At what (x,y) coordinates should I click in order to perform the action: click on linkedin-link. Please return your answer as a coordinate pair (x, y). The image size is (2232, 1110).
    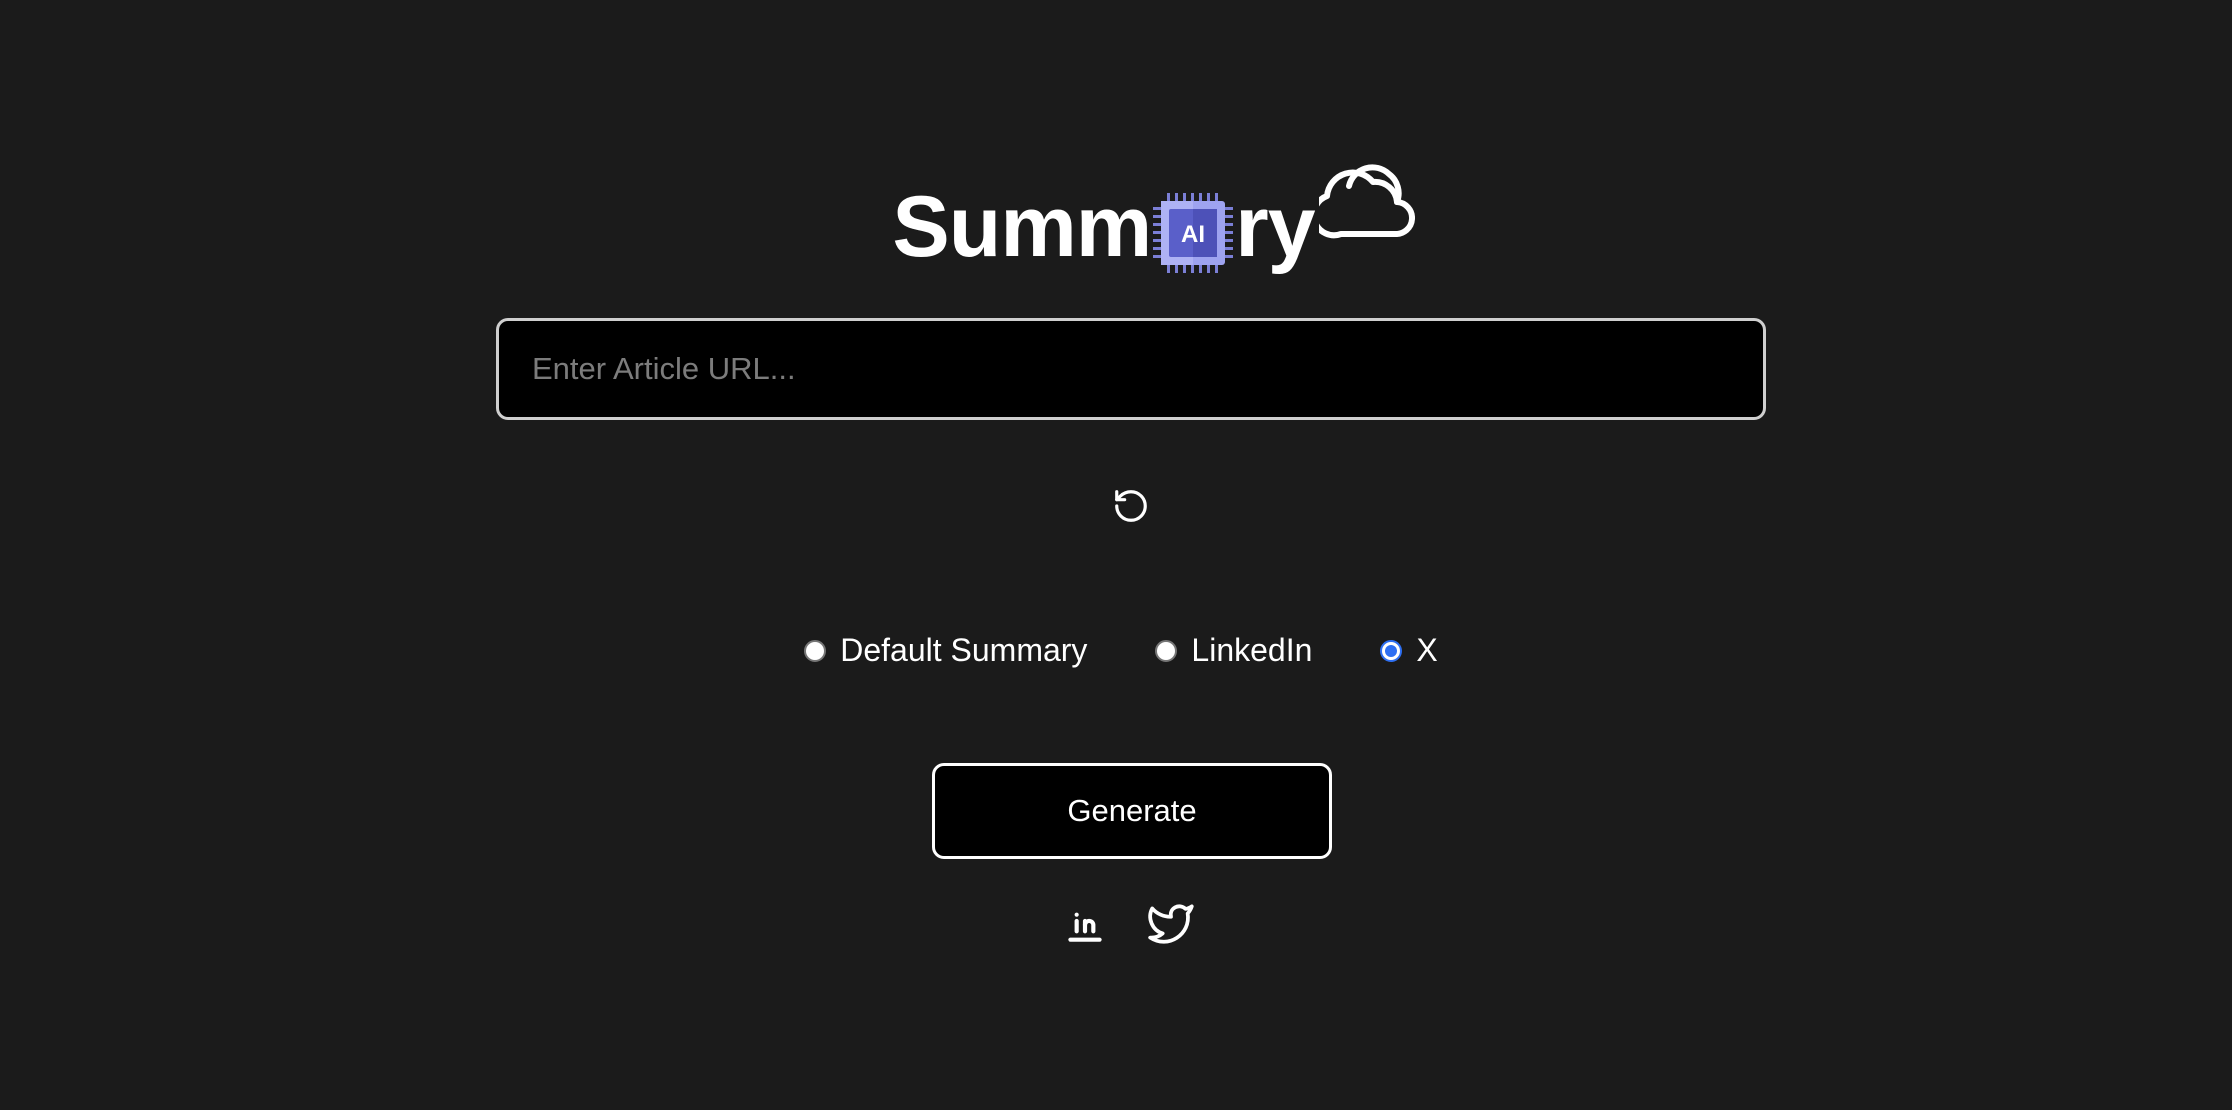
    Looking at the image, I should click on (1085, 923).